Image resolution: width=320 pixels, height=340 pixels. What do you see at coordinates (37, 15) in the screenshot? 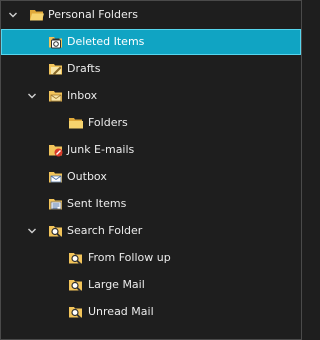
I see `folder-open-icon` at bounding box center [37, 15].